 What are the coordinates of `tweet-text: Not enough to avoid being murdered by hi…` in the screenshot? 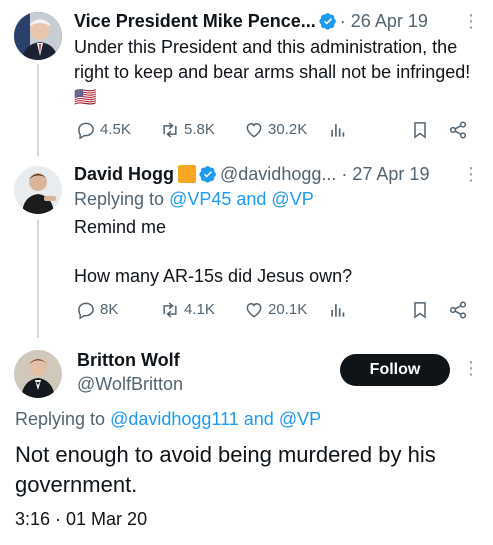 It's located at (225, 469).